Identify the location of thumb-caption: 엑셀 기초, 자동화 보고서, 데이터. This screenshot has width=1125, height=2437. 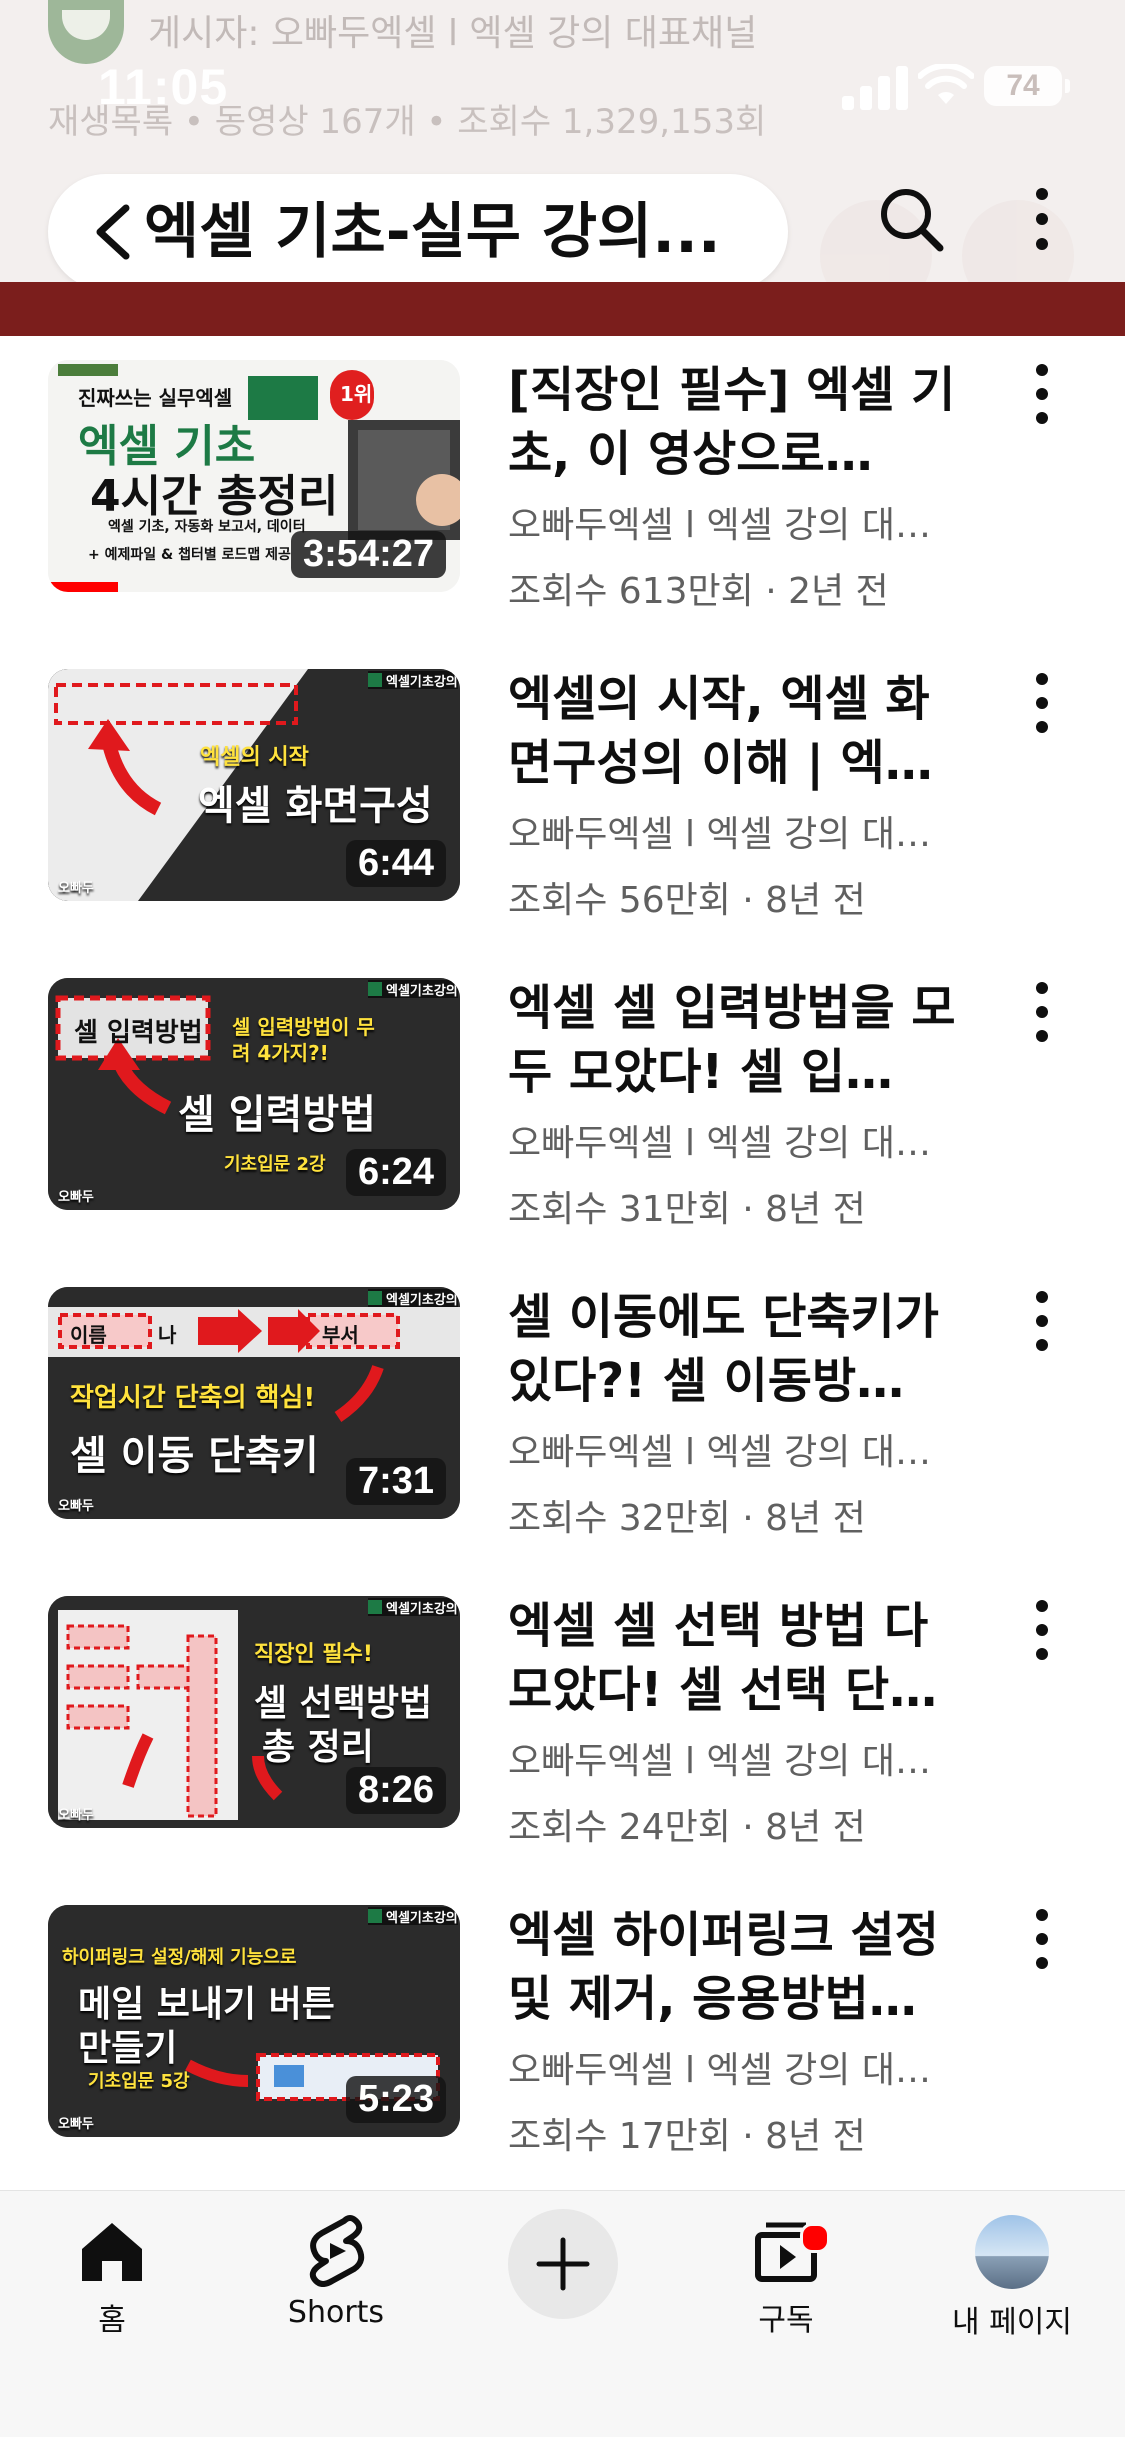
(207, 527).